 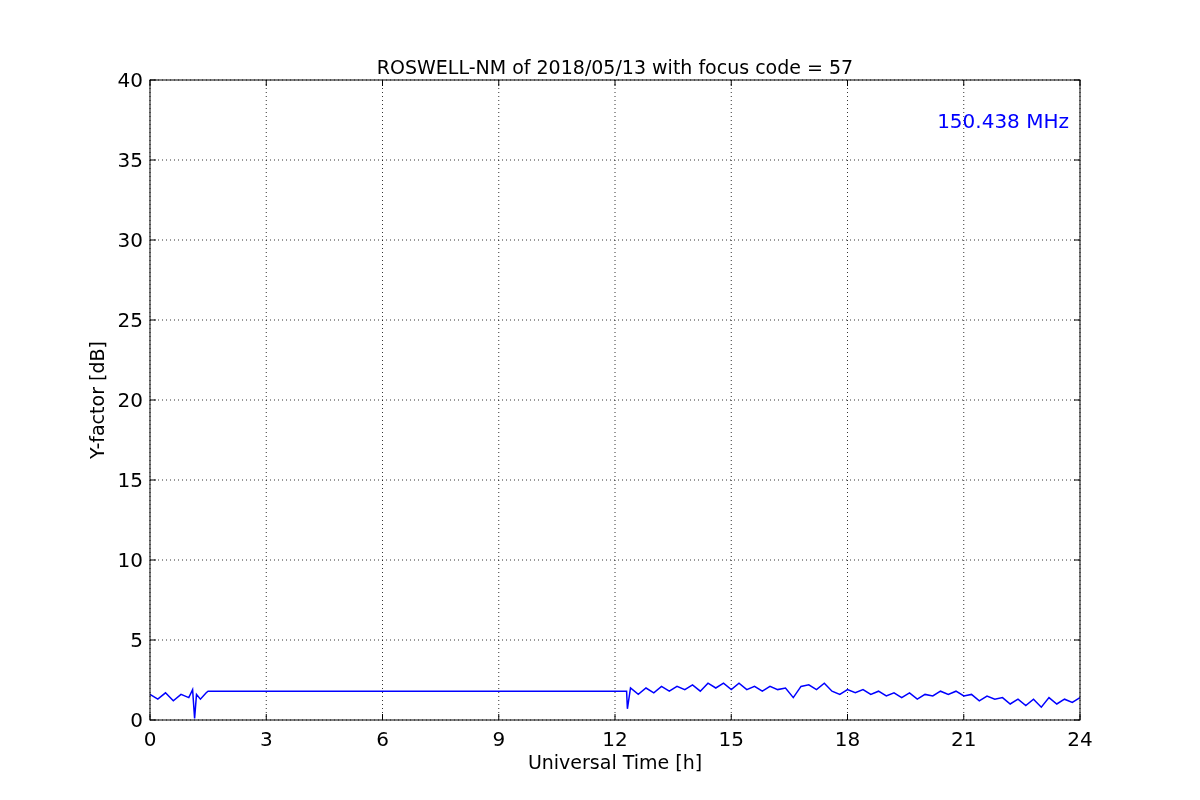 I want to click on x-tick-label: 15, so click(x=731, y=739).